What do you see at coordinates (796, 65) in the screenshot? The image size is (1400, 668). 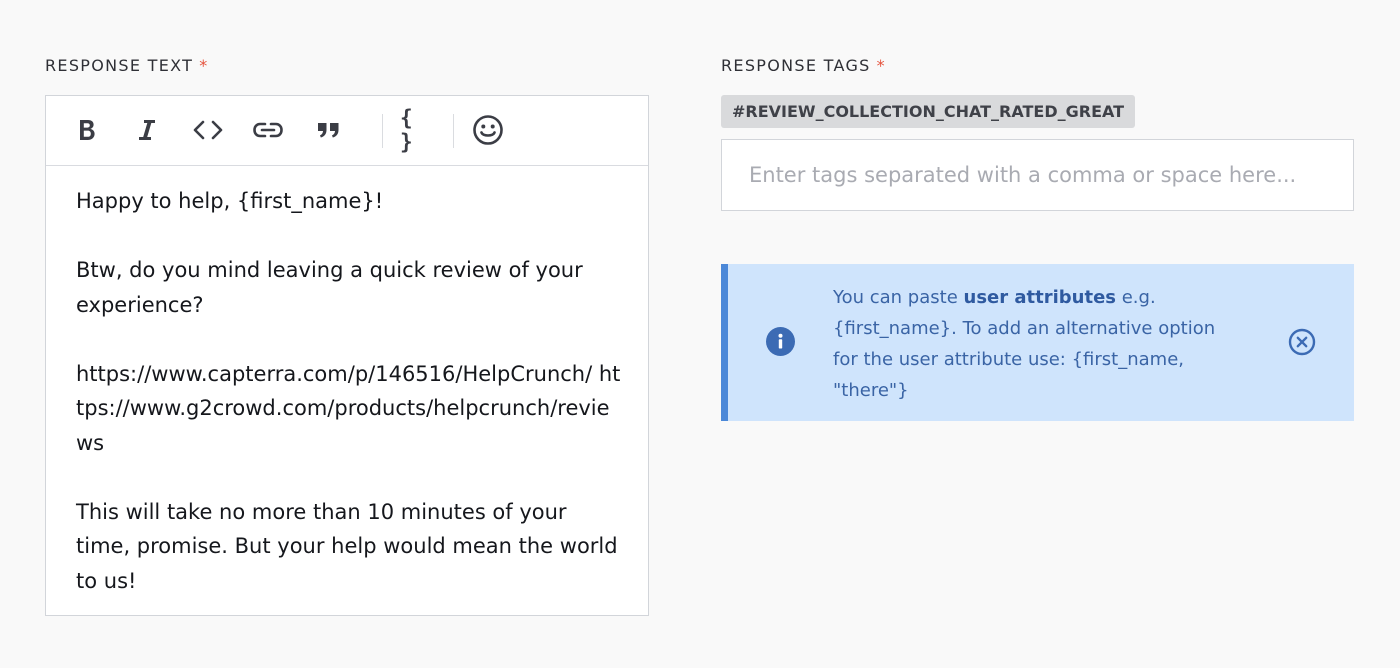 I see `response-tags-label-text: RESPONSE TAGS` at bounding box center [796, 65].